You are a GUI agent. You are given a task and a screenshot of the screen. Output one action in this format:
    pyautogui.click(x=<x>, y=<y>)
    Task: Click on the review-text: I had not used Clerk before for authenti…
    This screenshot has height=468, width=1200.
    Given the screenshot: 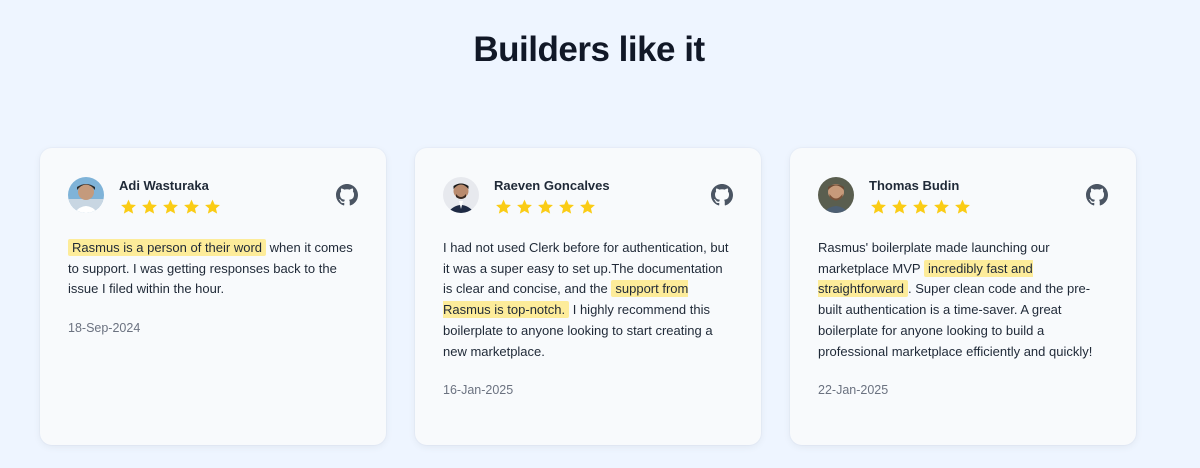 What is the action you would take?
    pyautogui.click(x=588, y=300)
    